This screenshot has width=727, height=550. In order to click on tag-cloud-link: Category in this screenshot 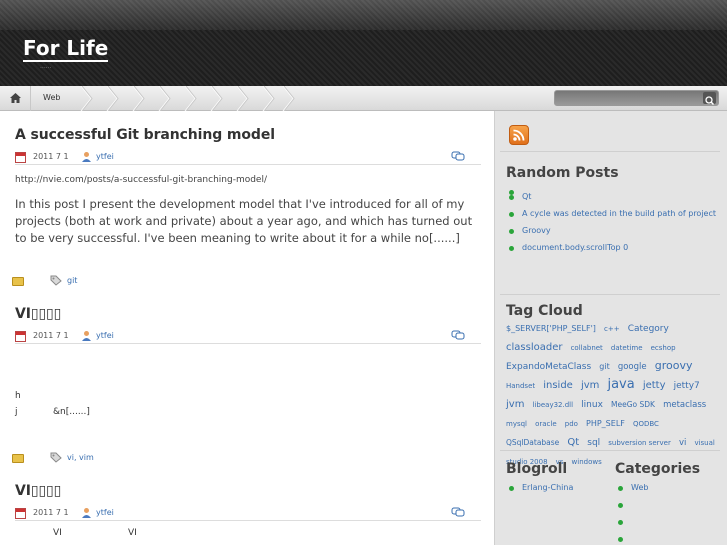, I will do `click(648, 329)`.